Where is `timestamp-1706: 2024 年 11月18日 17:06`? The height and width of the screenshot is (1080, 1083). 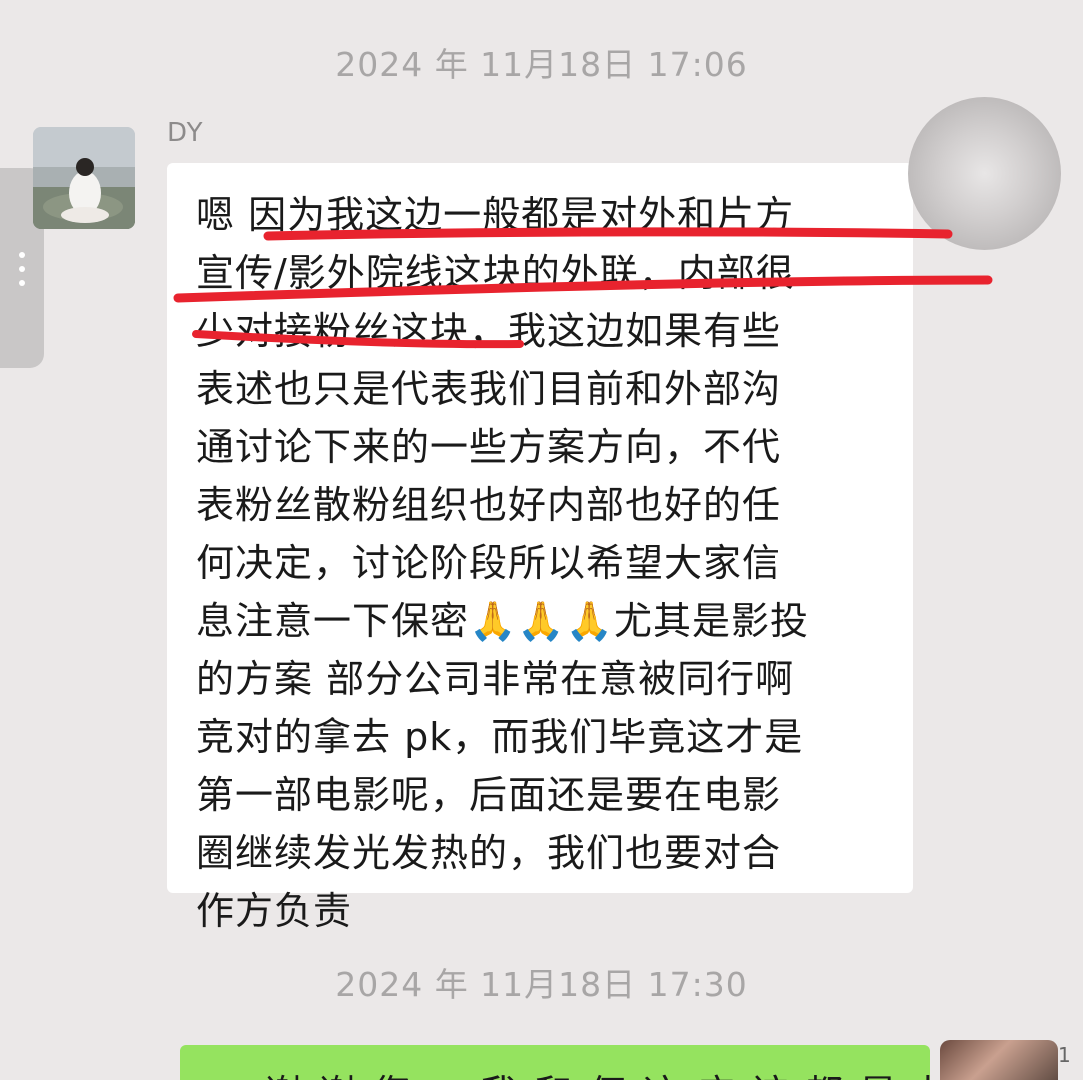 timestamp-1706: 2024 年 11月18日 17:06 is located at coordinates (541, 64).